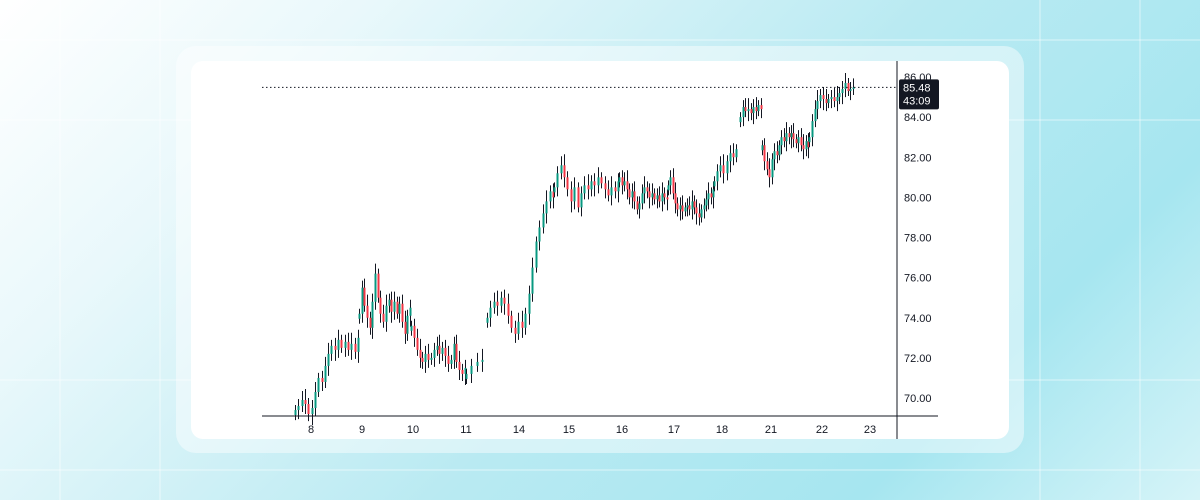 The image size is (1200, 500). I want to click on x-tick-label: 9, so click(362, 430).